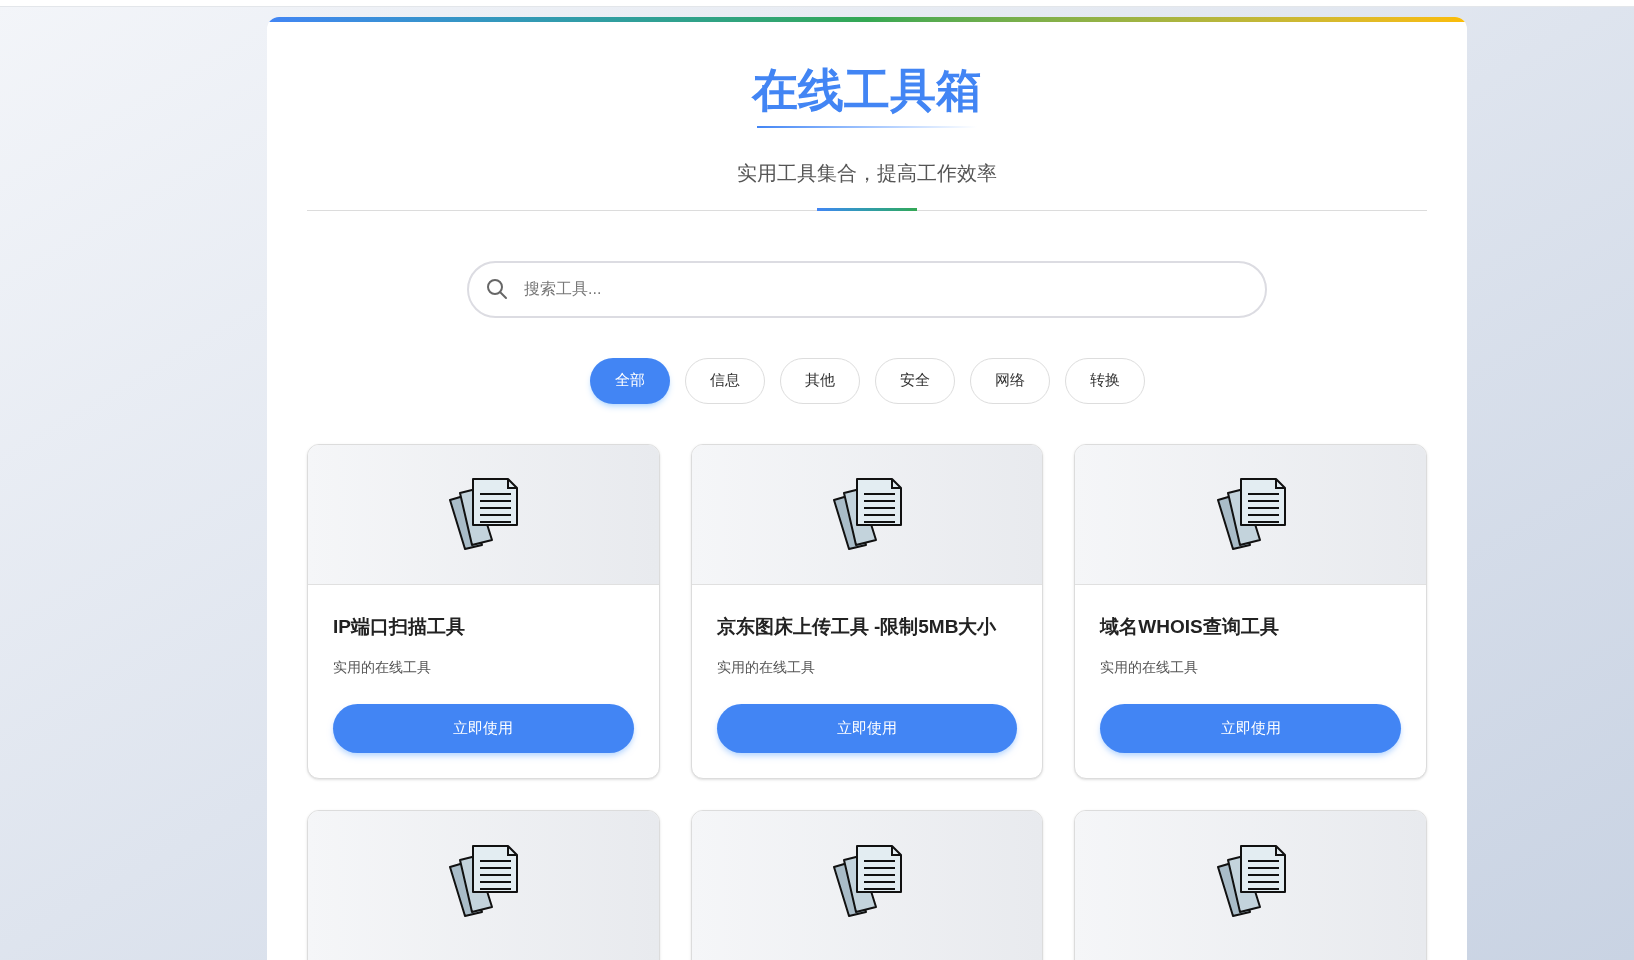 The height and width of the screenshot is (960, 1634). I want to click on card-title: IP端口扫描工具, so click(399, 626).